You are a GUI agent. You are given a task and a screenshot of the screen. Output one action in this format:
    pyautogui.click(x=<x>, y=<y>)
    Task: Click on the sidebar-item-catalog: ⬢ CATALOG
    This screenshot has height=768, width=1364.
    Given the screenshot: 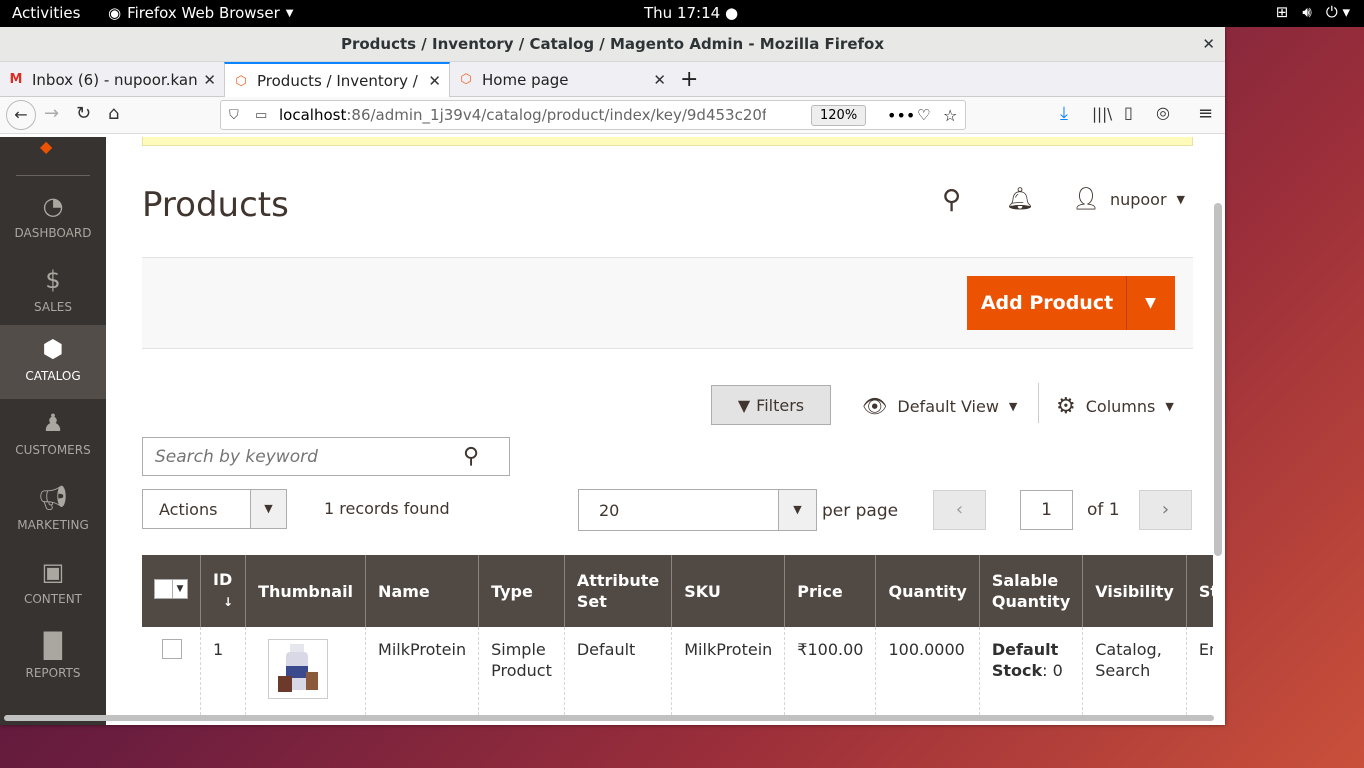 What is the action you would take?
    pyautogui.click(x=53, y=362)
    